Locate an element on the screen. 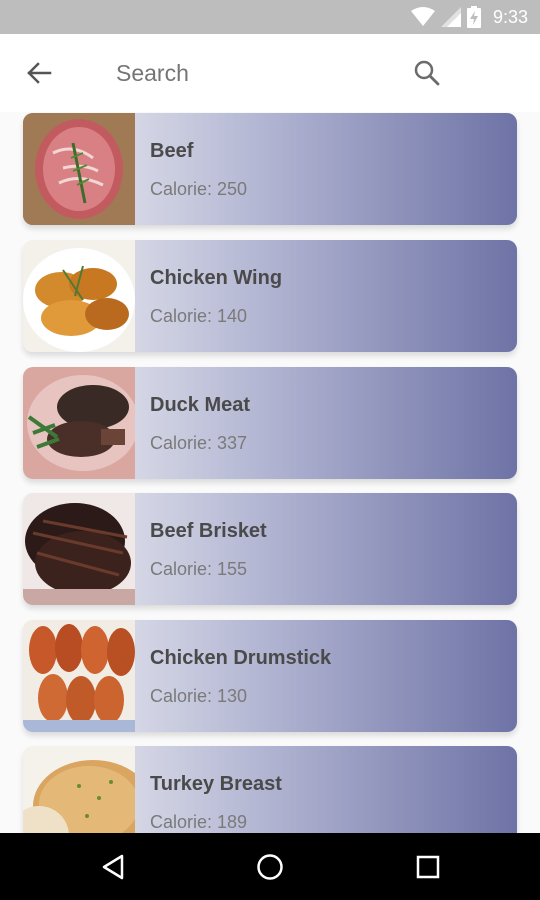 The width and height of the screenshot is (540, 900). home-circle-icon is located at coordinates (270, 867).